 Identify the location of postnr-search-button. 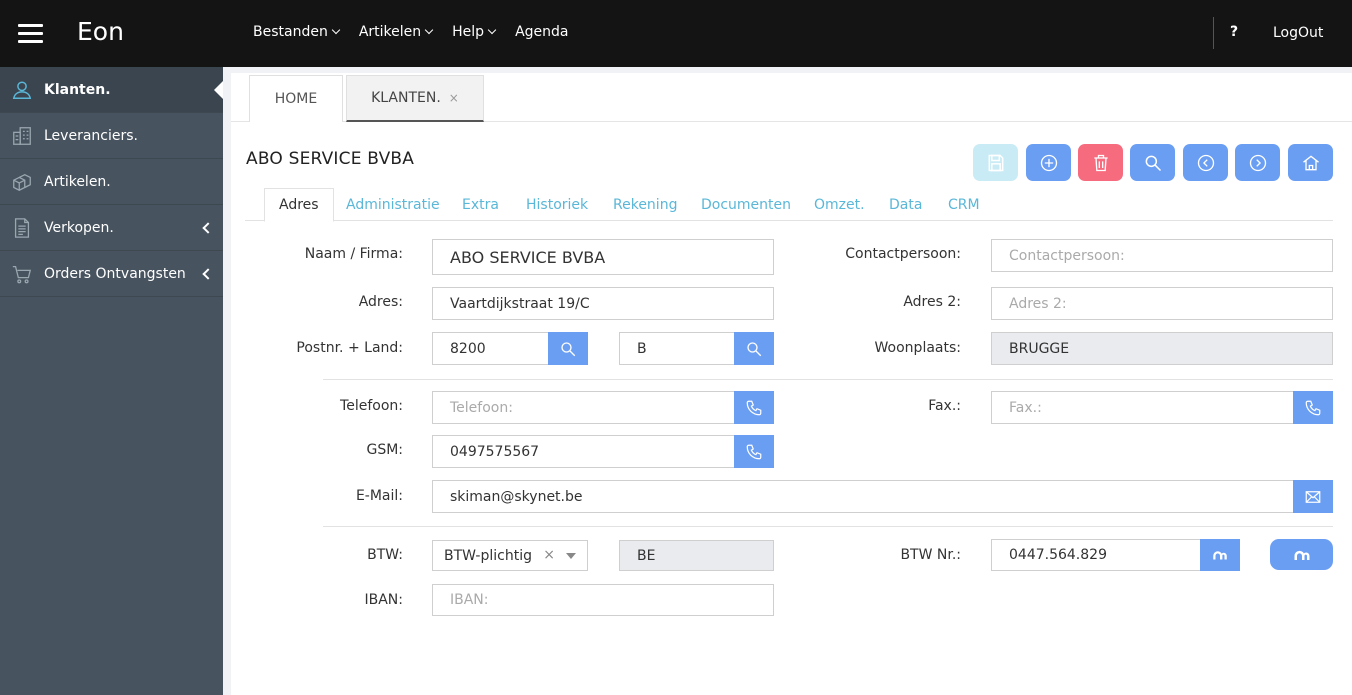
(568, 348).